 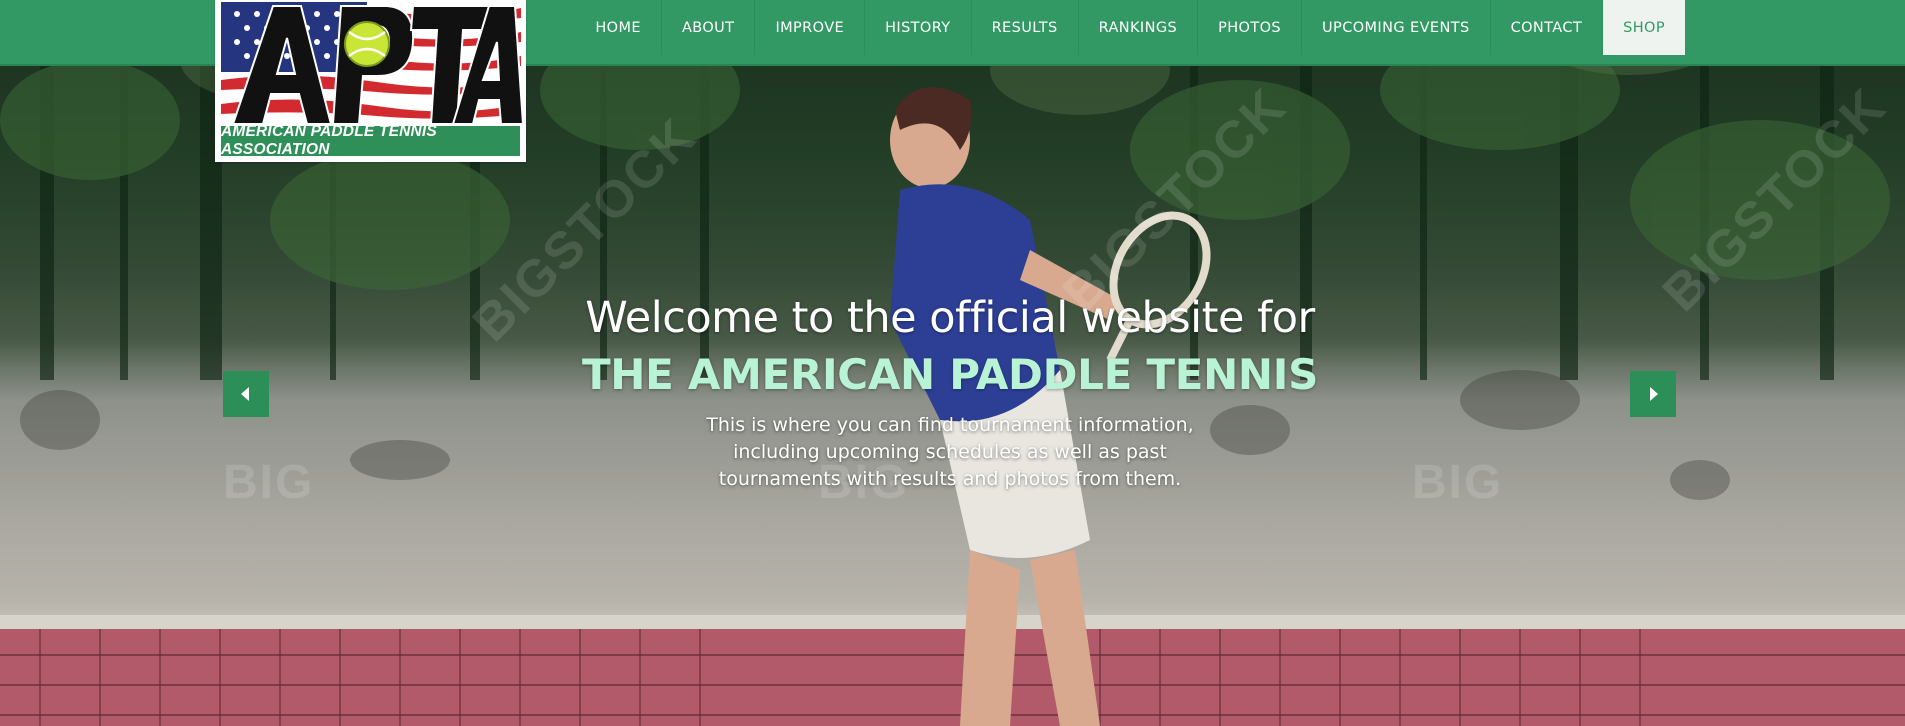 I want to click on nav-item-shop: SHOP, so click(x=1644, y=27).